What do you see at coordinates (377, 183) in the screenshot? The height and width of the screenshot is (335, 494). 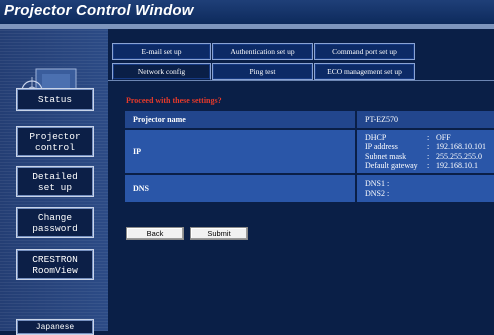 I see `dns1-line: DNS1 :` at bounding box center [377, 183].